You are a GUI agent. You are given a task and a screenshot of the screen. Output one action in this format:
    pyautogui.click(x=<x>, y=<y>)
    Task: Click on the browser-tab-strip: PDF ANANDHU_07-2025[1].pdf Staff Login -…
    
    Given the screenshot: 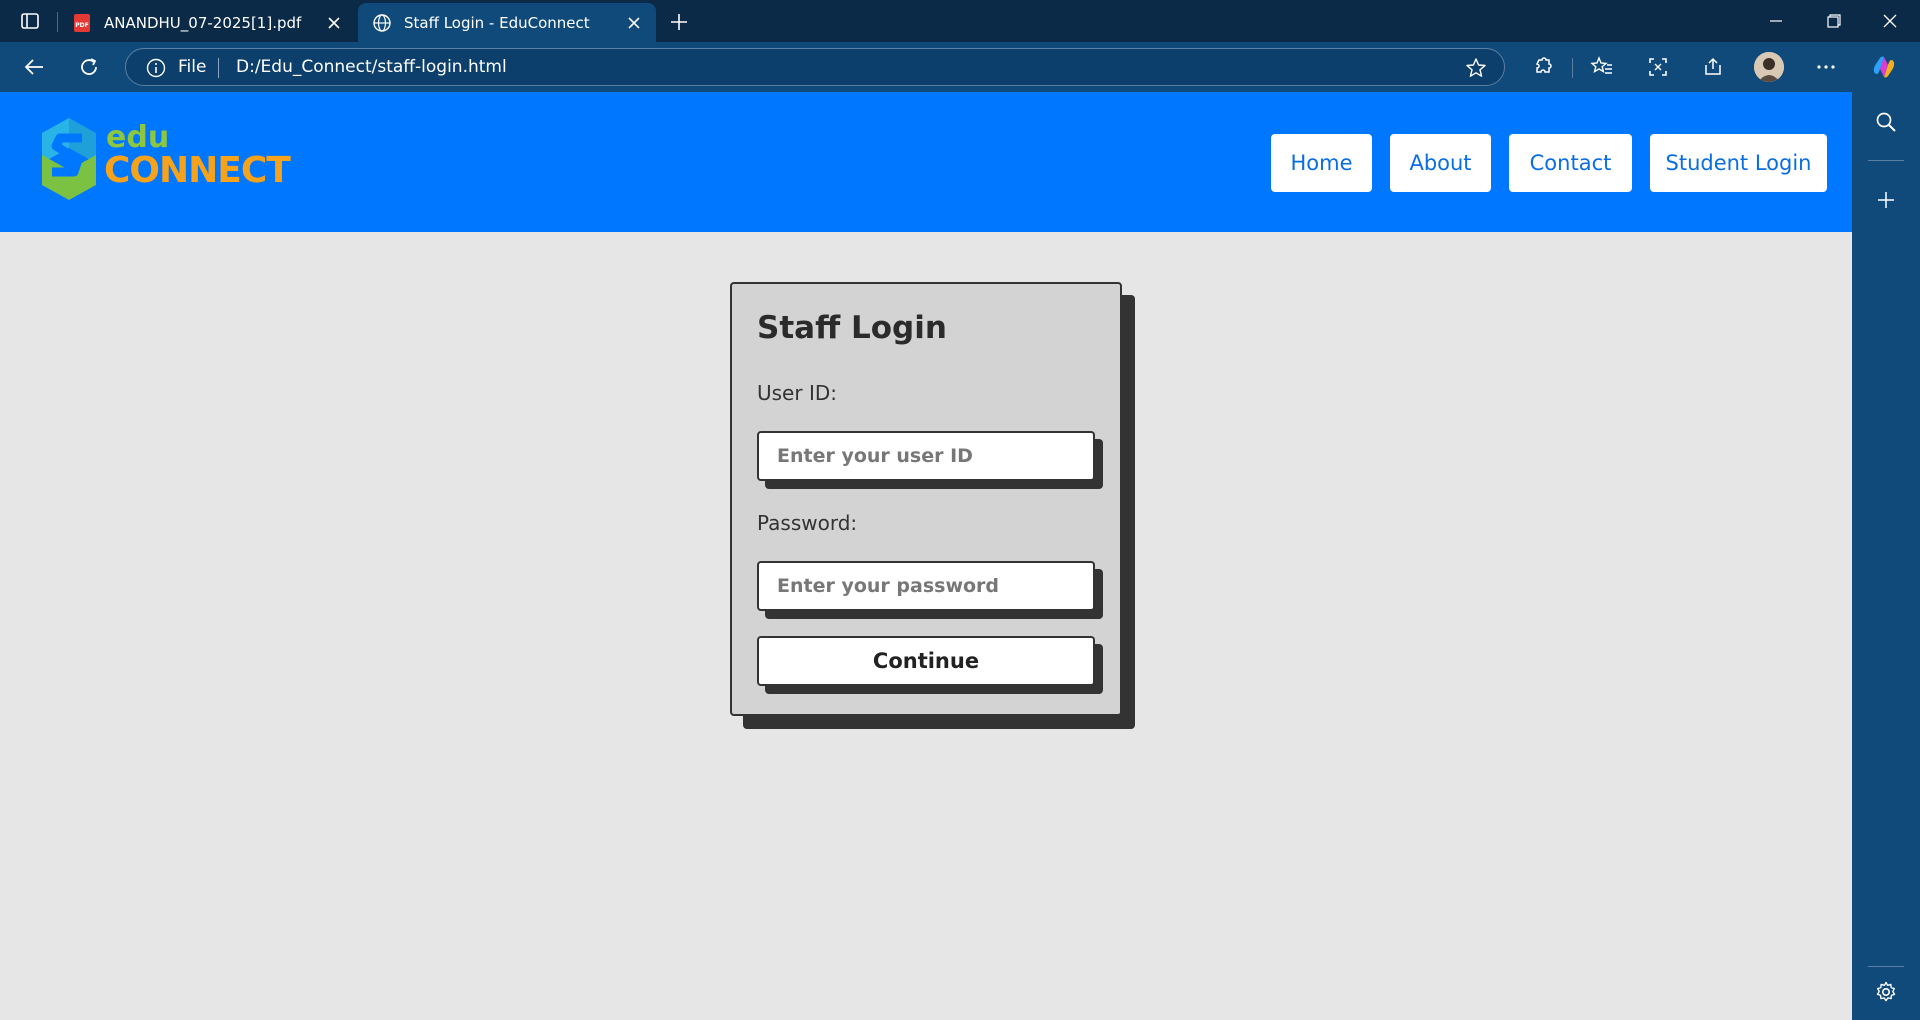 What is the action you would take?
    pyautogui.click(x=960, y=21)
    